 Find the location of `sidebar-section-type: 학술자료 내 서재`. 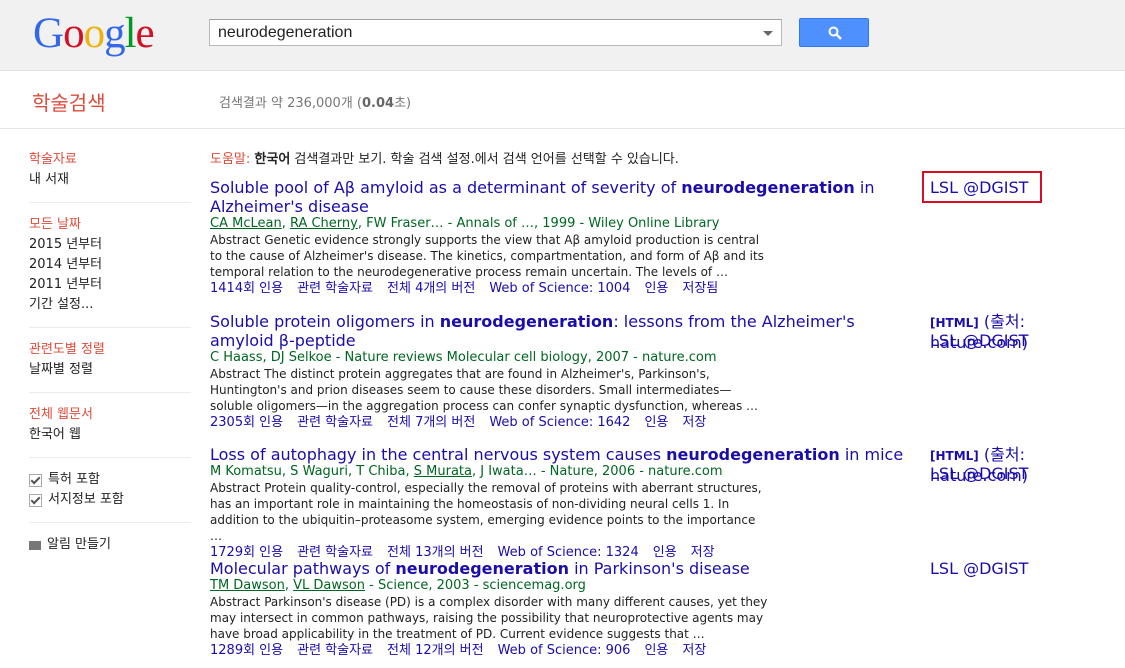

sidebar-section-type: 학술자료 내 서재 is located at coordinates (110, 176).